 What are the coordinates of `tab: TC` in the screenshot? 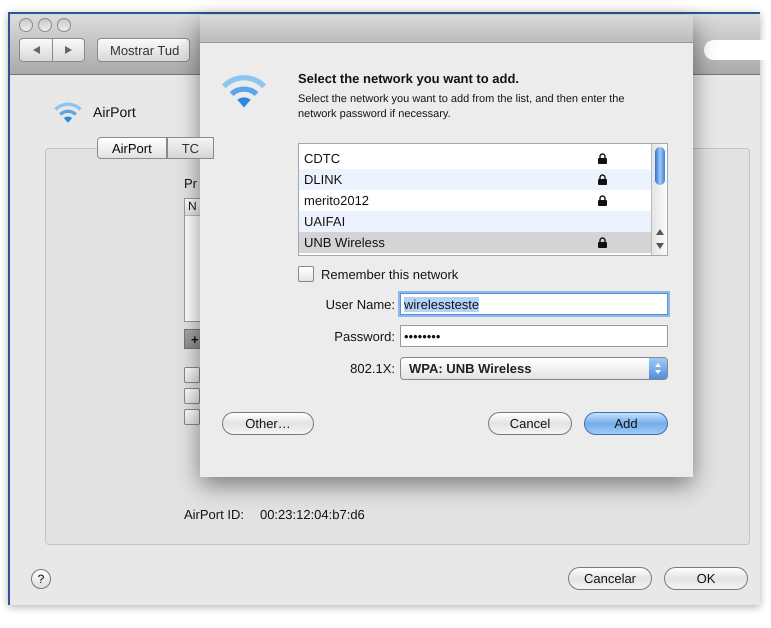 It's located at (190, 148).